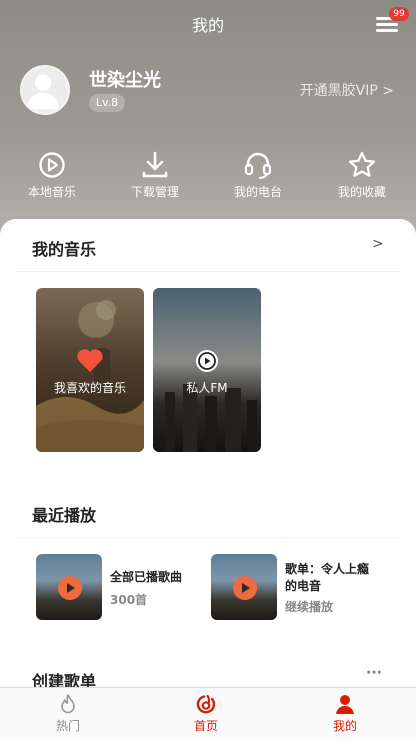 The width and height of the screenshot is (416, 740). I want to click on tile-label: 私人FM, so click(207, 388).